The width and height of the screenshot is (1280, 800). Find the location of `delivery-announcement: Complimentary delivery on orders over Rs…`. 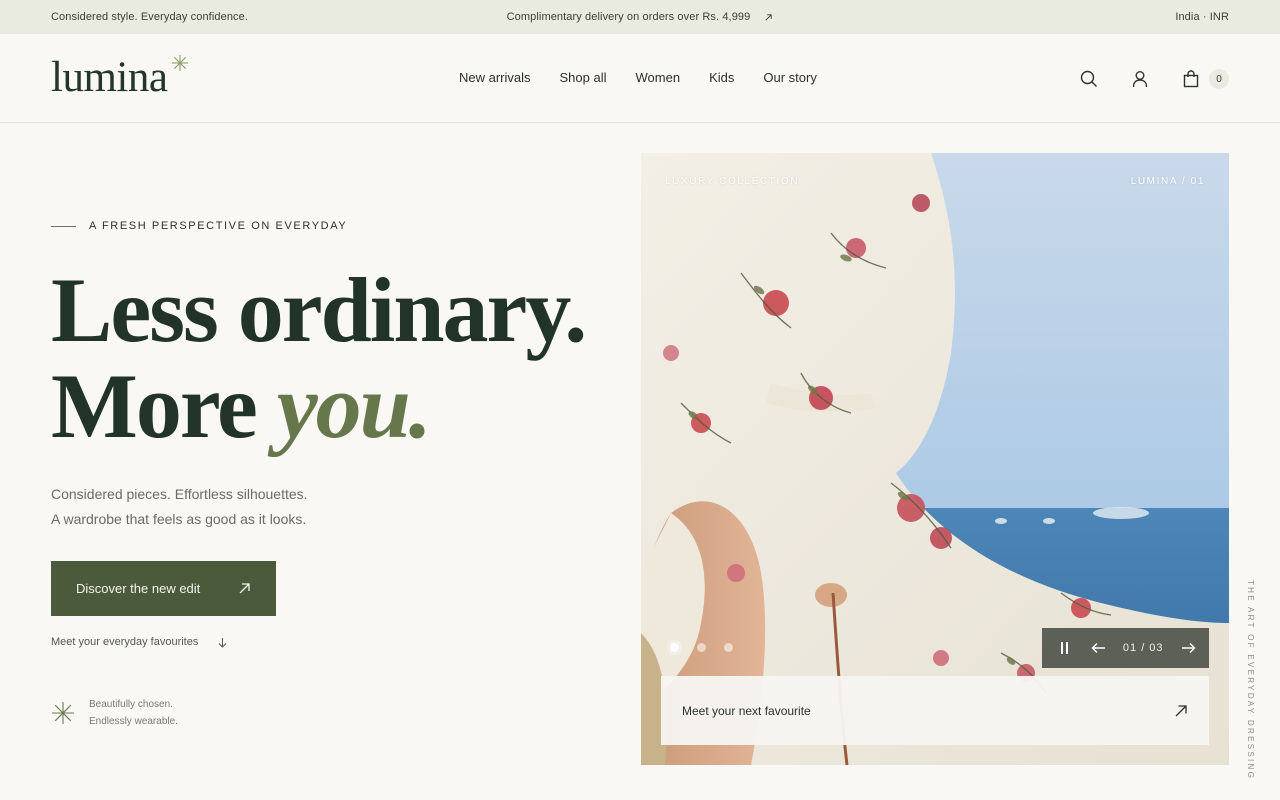

delivery-announcement: Complimentary delivery on orders over Rs… is located at coordinates (640, 17).